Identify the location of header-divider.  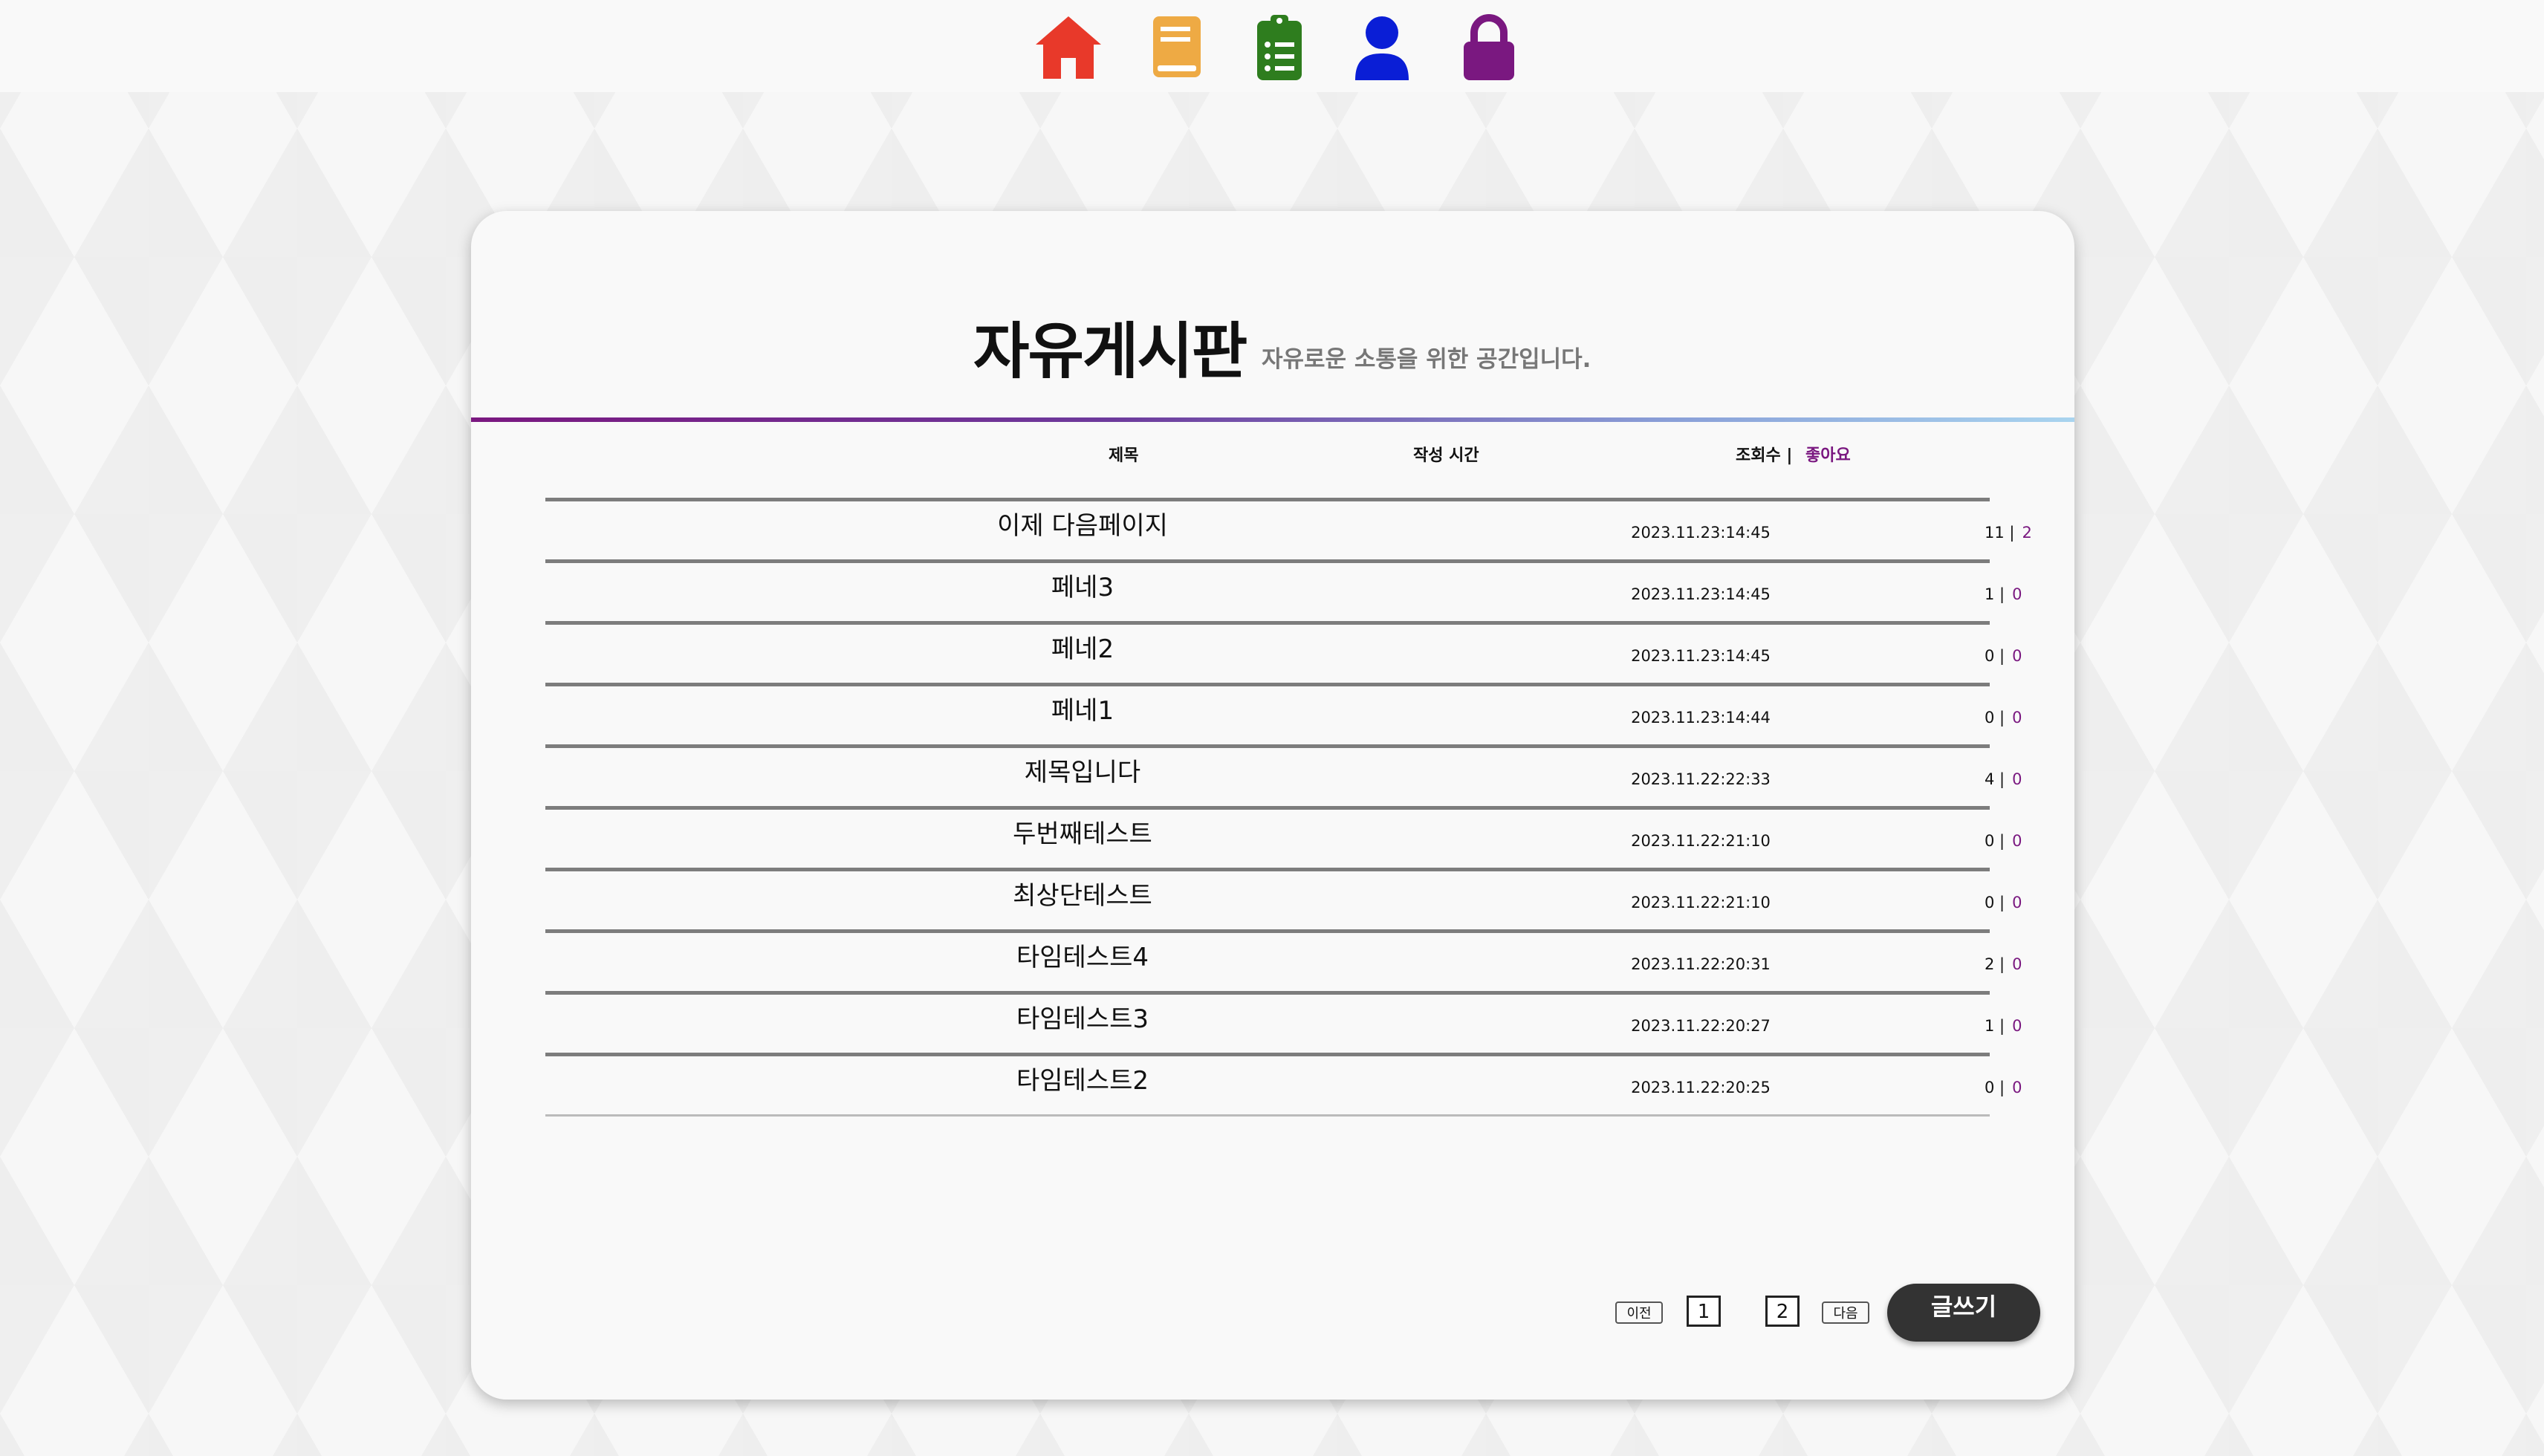
(1272, 419).